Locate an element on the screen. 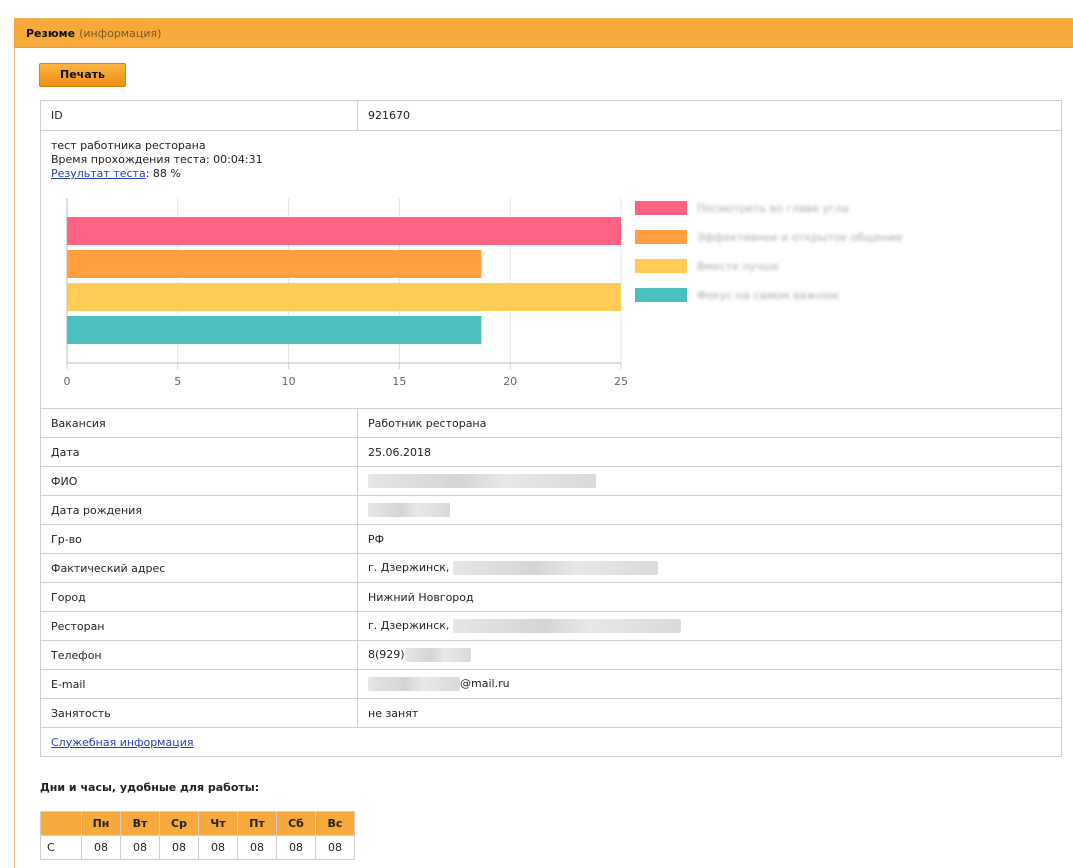  table-row: Ресторан г. Дзержинск, is located at coordinates (551, 626).